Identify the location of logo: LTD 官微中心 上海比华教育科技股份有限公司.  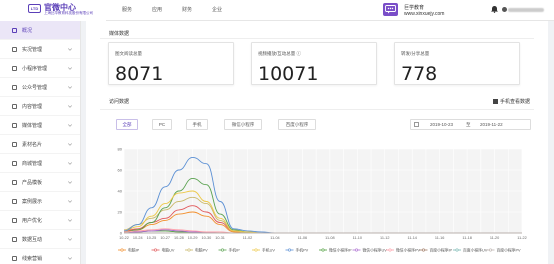
(53, 10).